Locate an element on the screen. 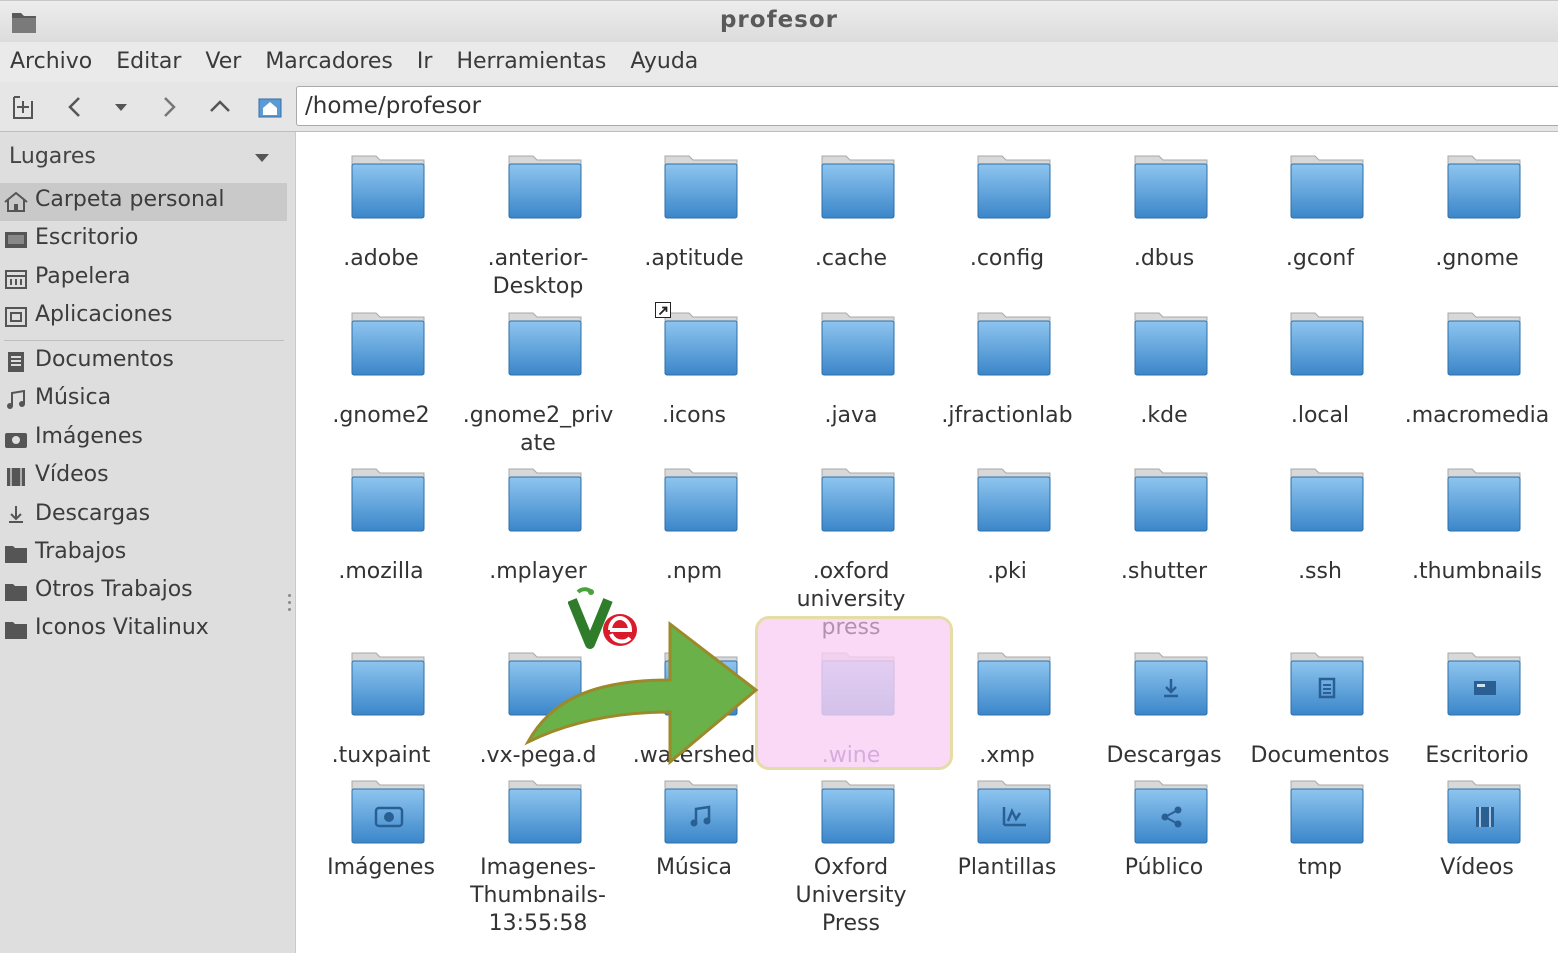 The image size is (1558, 953). vitalinux-logo-icon is located at coordinates (602, 618).